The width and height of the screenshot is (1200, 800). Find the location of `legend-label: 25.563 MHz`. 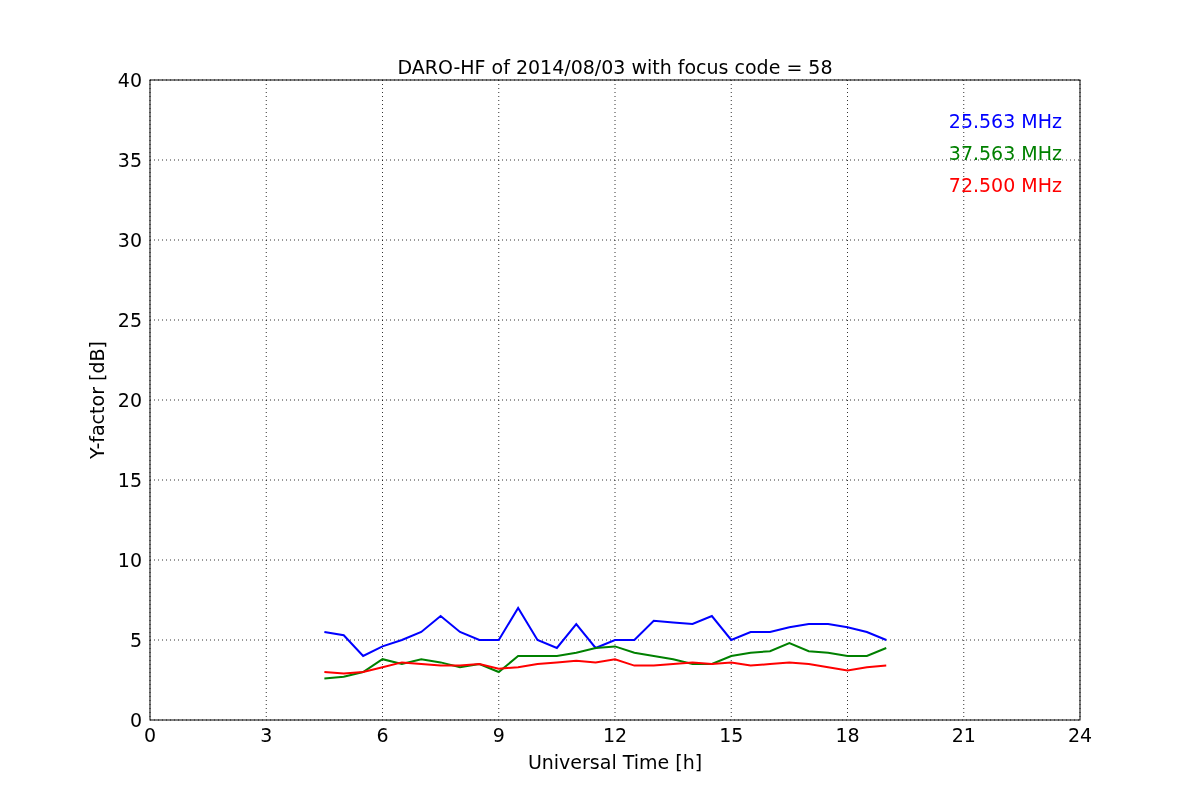

legend-label: 25.563 MHz is located at coordinates (1005, 121).